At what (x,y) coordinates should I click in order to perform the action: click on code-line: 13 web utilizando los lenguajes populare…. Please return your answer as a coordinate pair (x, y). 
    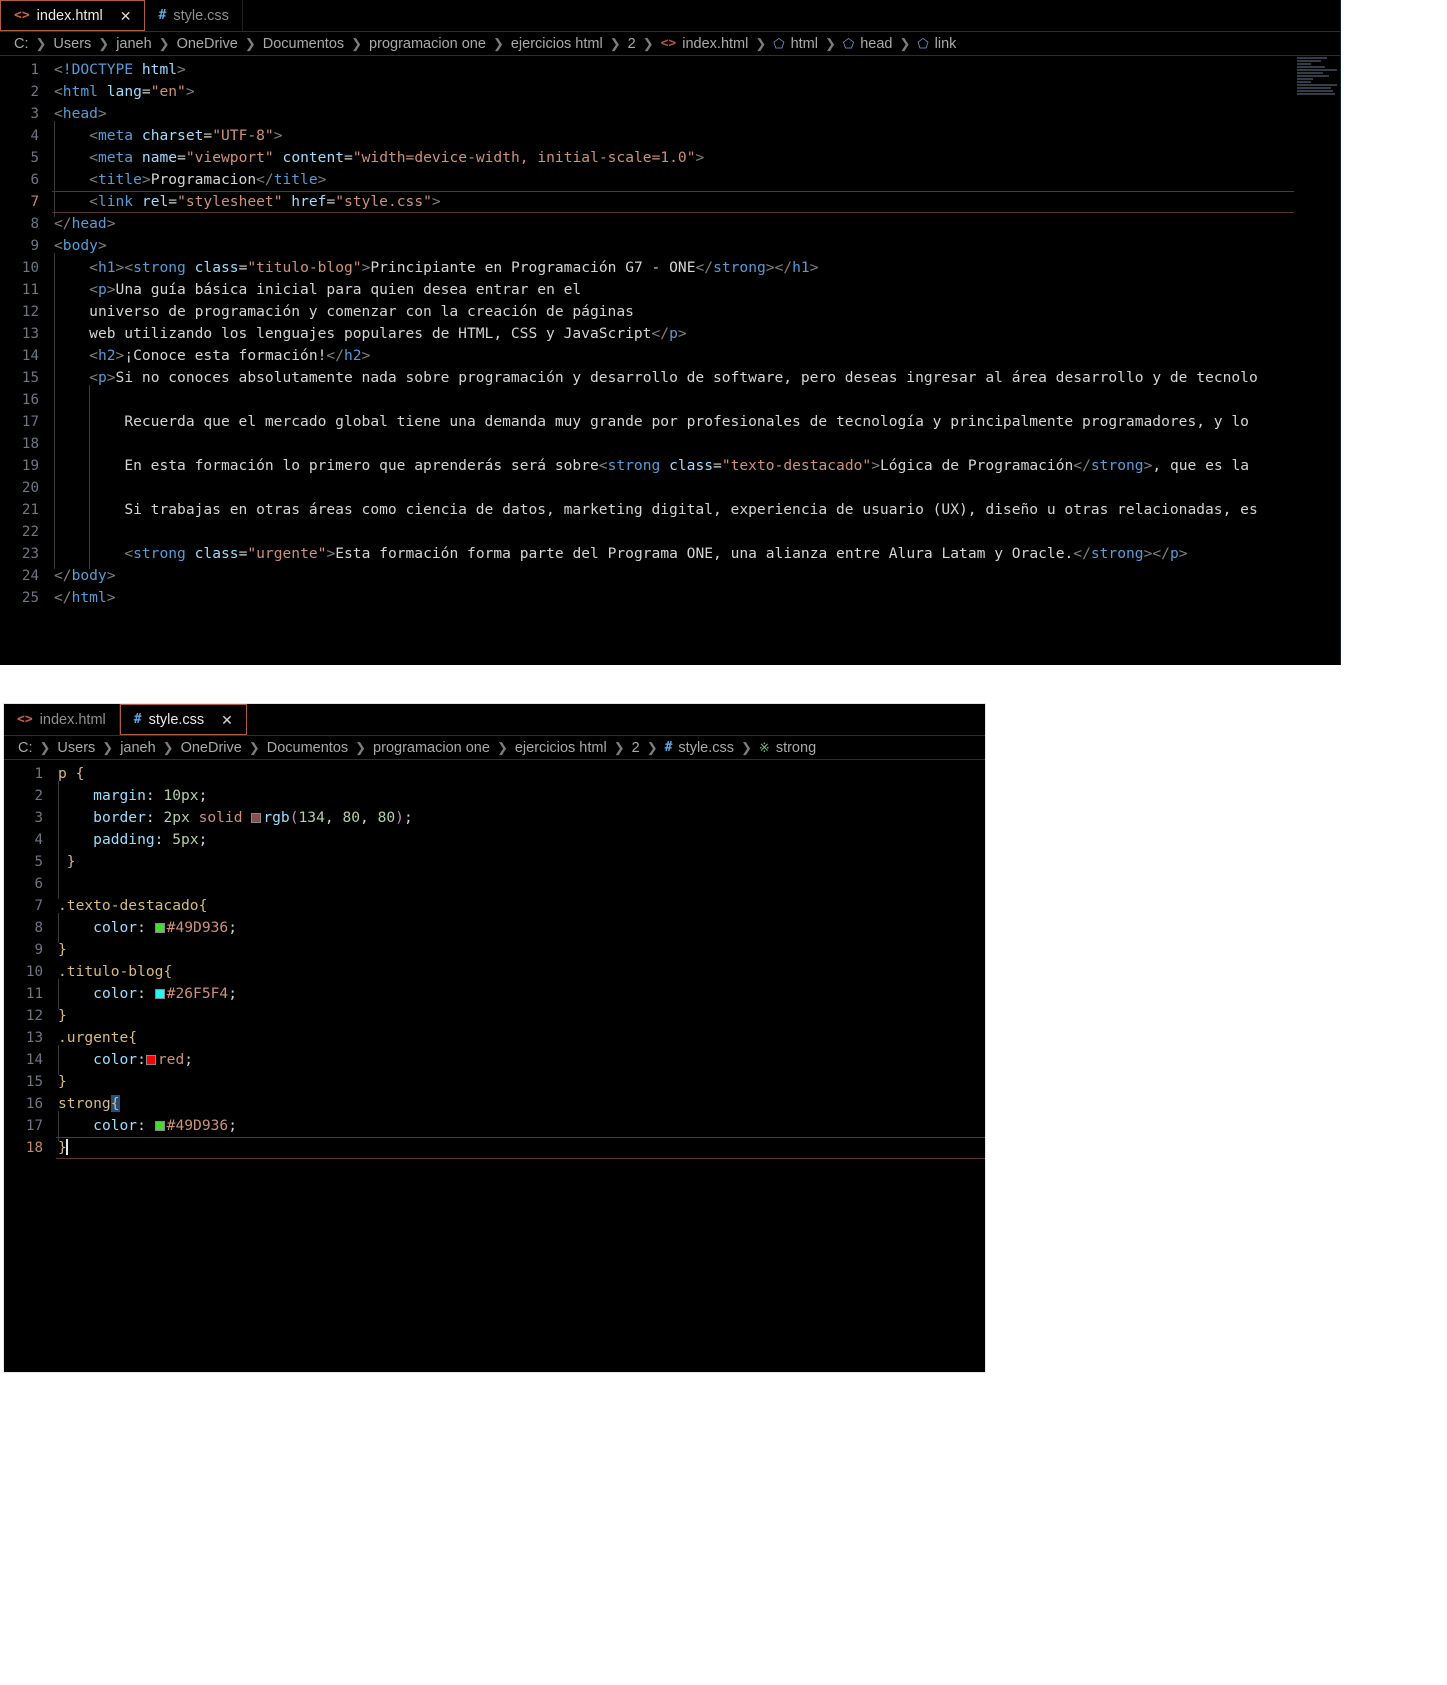
    Looking at the image, I should click on (670, 334).